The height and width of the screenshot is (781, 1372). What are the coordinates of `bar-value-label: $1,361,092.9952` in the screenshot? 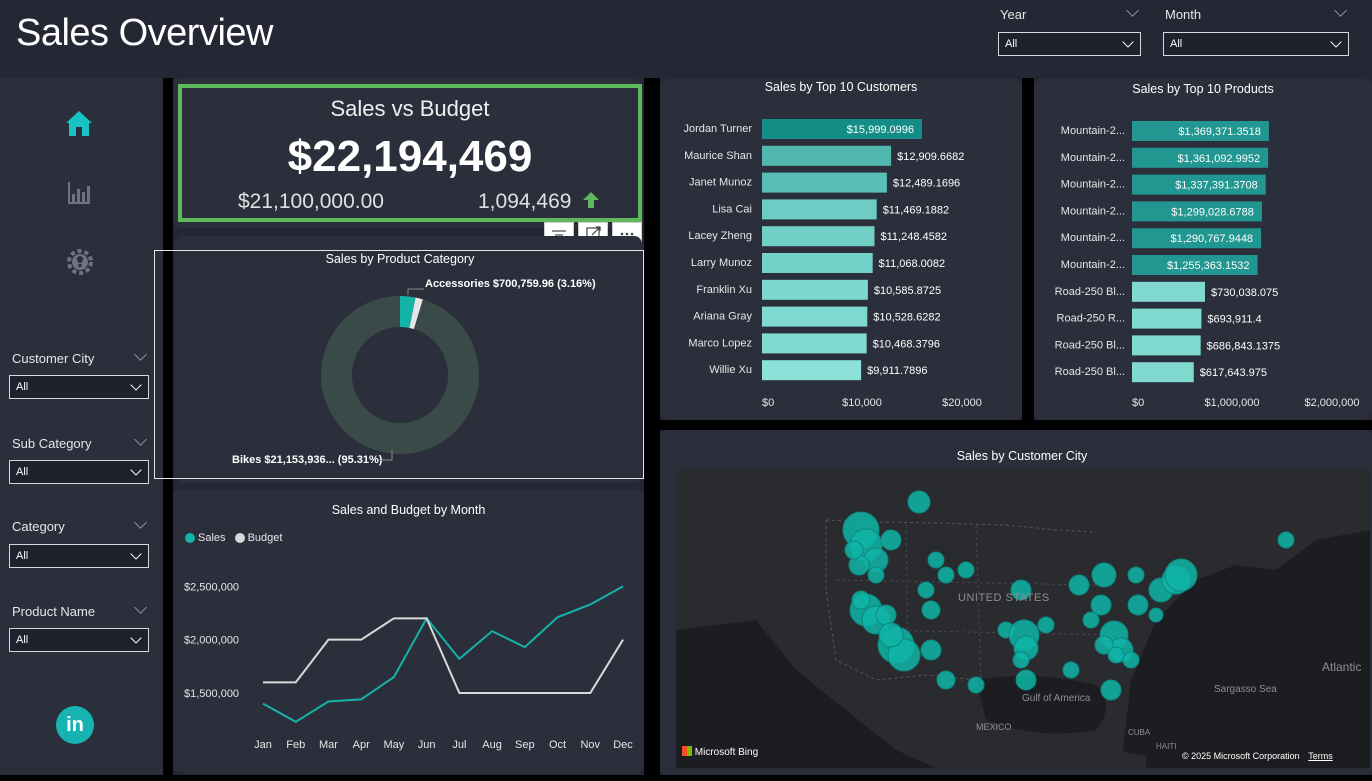 It's located at (1219, 159).